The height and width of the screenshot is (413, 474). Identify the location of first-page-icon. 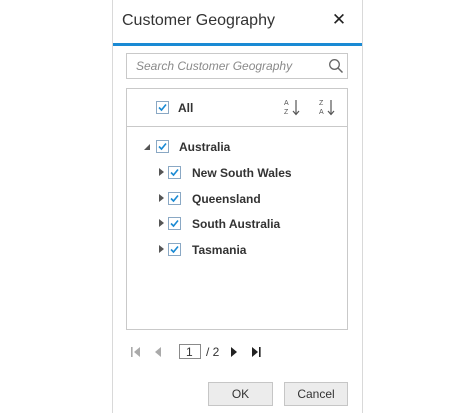
(136, 352).